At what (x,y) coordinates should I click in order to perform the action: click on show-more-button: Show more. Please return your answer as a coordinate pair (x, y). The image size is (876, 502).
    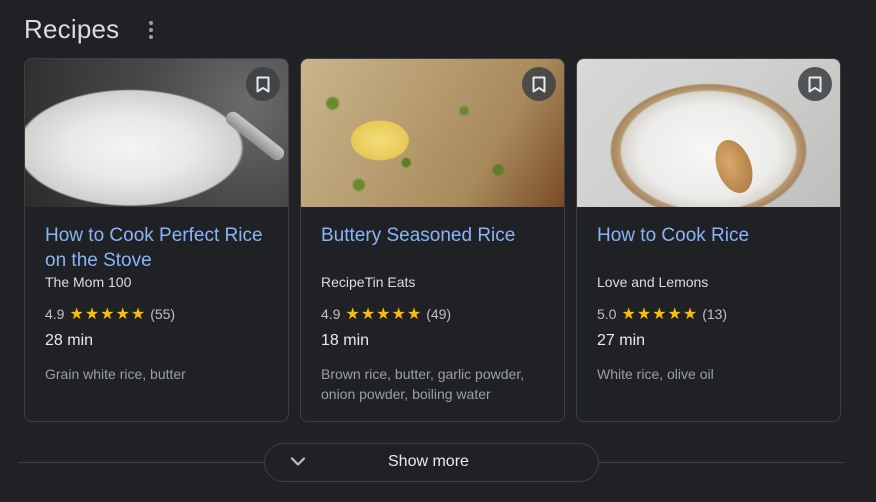
    Looking at the image, I should click on (431, 462).